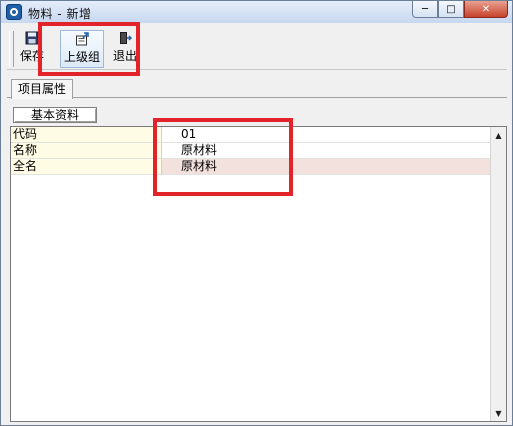 This screenshot has height=426, width=513. Describe the element at coordinates (31, 56) in the screenshot. I see `save-label: 保存` at that location.